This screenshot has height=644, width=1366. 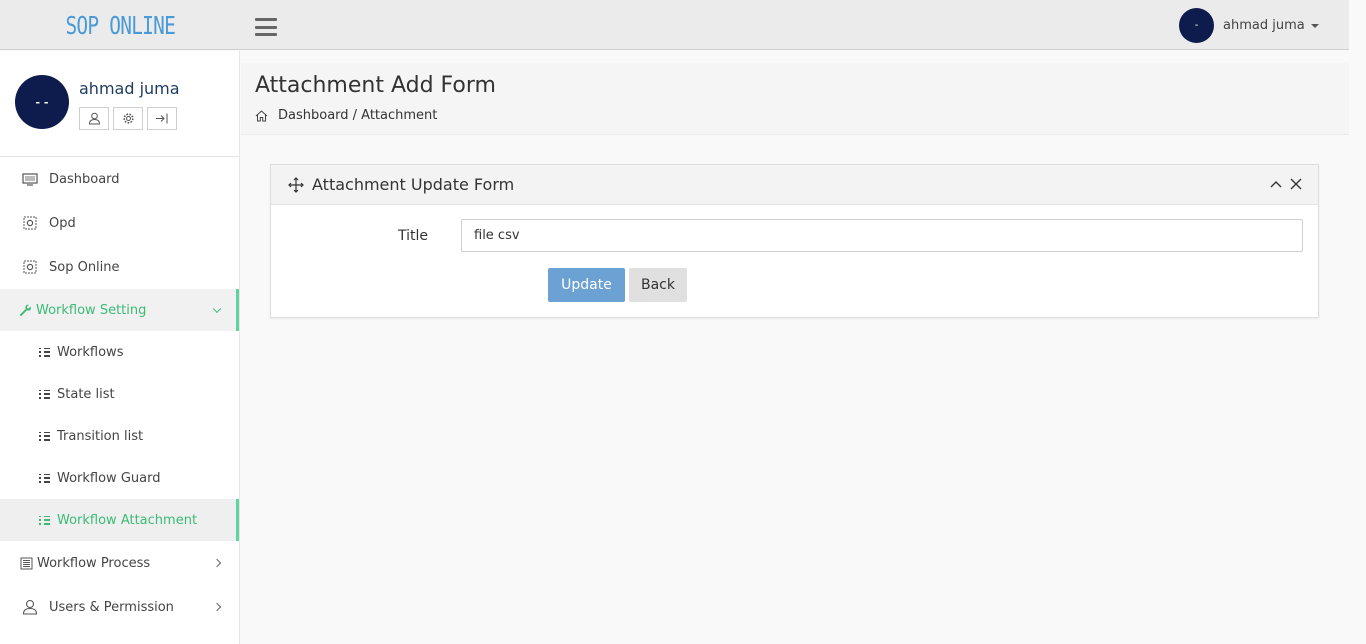 I want to click on title-input, so click(x=882, y=235).